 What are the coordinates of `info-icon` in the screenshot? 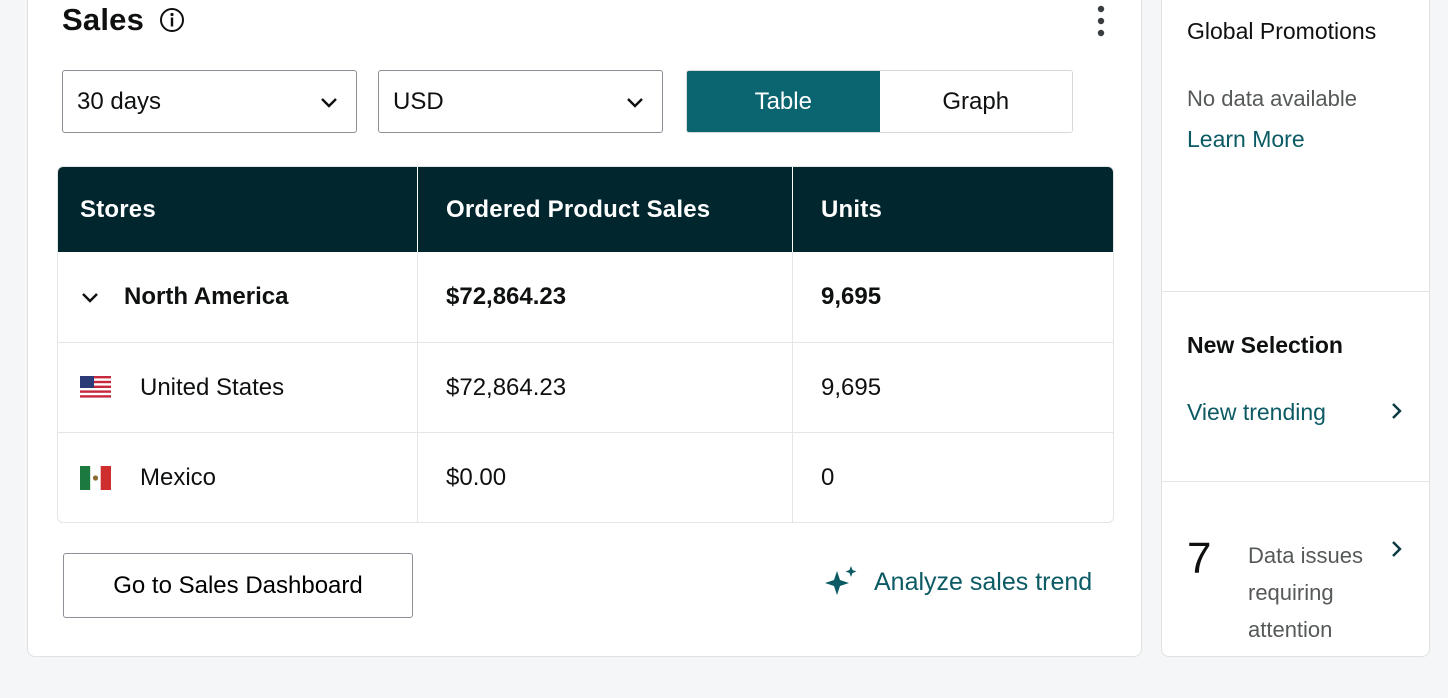 It's located at (172, 20).